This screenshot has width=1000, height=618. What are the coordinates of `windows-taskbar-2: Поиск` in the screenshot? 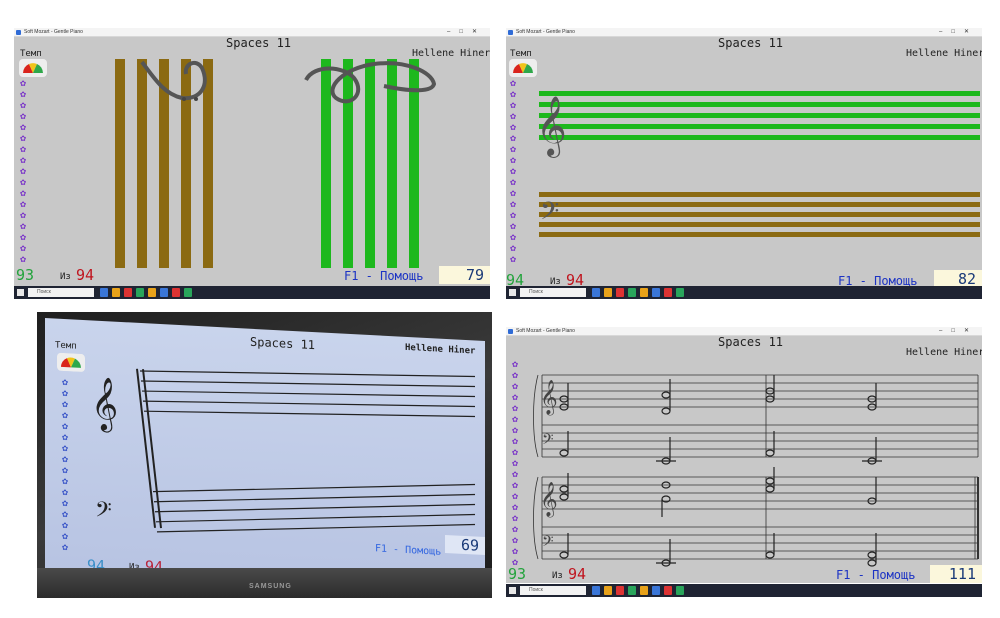 It's located at (744, 292).